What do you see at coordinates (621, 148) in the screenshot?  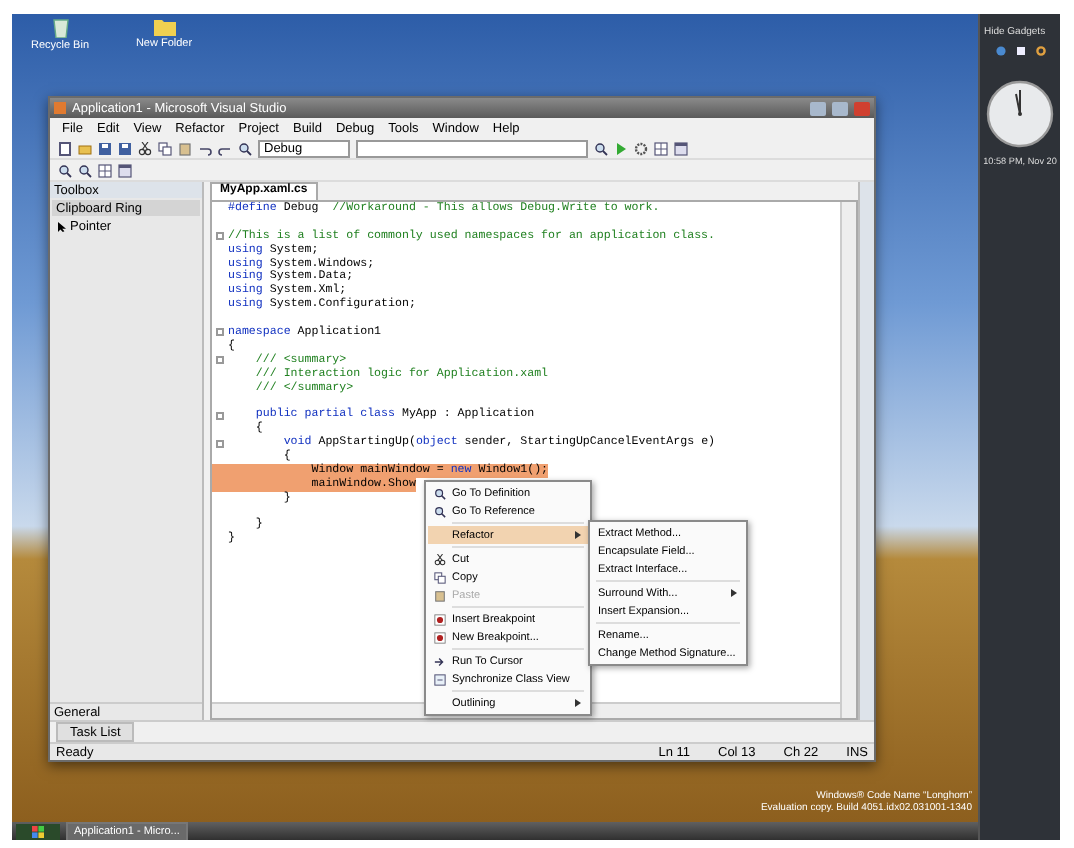 I see `play-icon` at bounding box center [621, 148].